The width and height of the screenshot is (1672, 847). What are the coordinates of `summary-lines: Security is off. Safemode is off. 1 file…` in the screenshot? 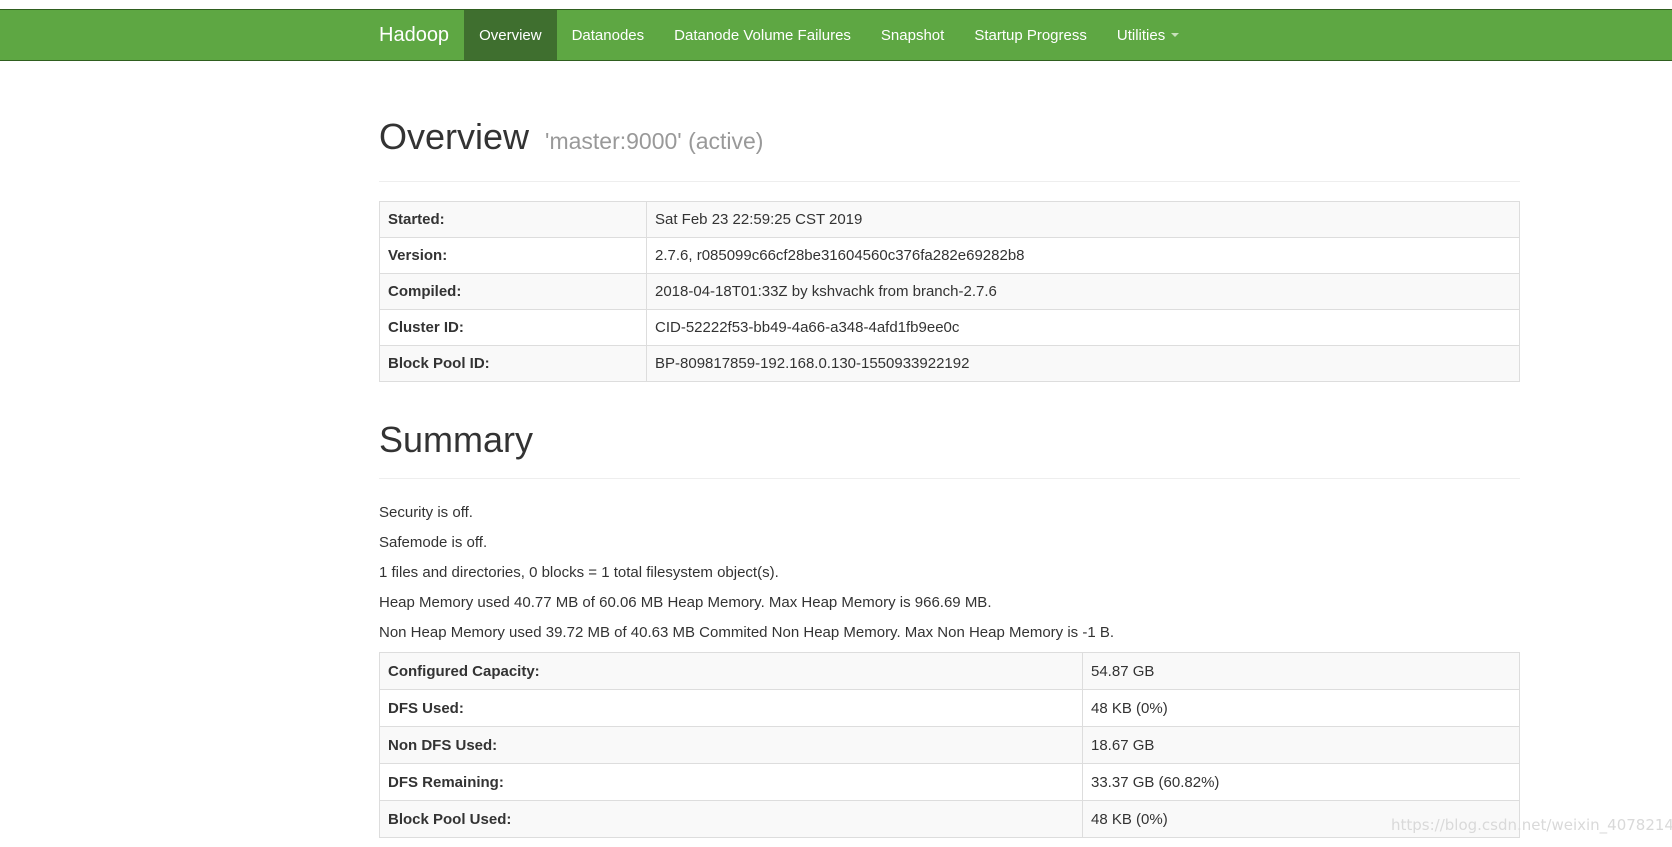 It's located at (949, 573).